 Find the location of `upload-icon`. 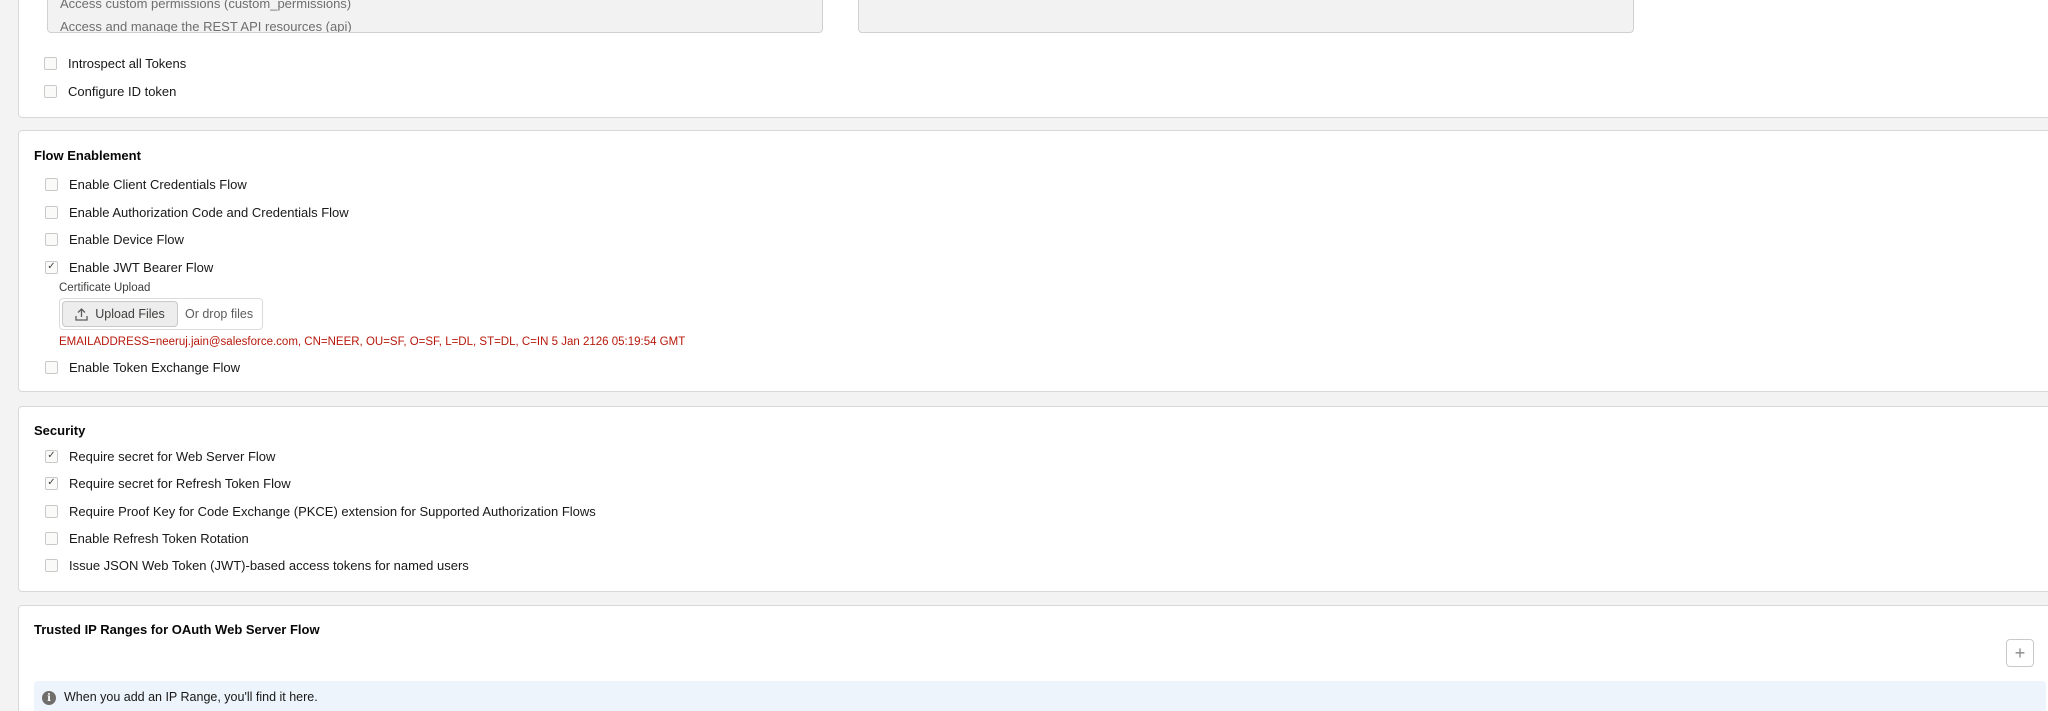

upload-icon is located at coordinates (81, 314).